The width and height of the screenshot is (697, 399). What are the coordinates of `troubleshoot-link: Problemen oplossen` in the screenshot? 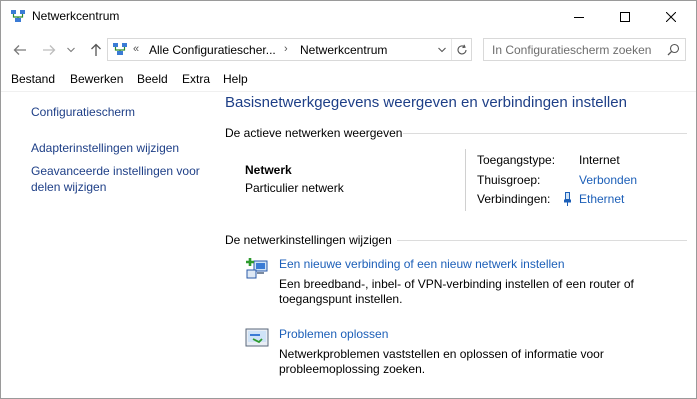 It's located at (333, 334).